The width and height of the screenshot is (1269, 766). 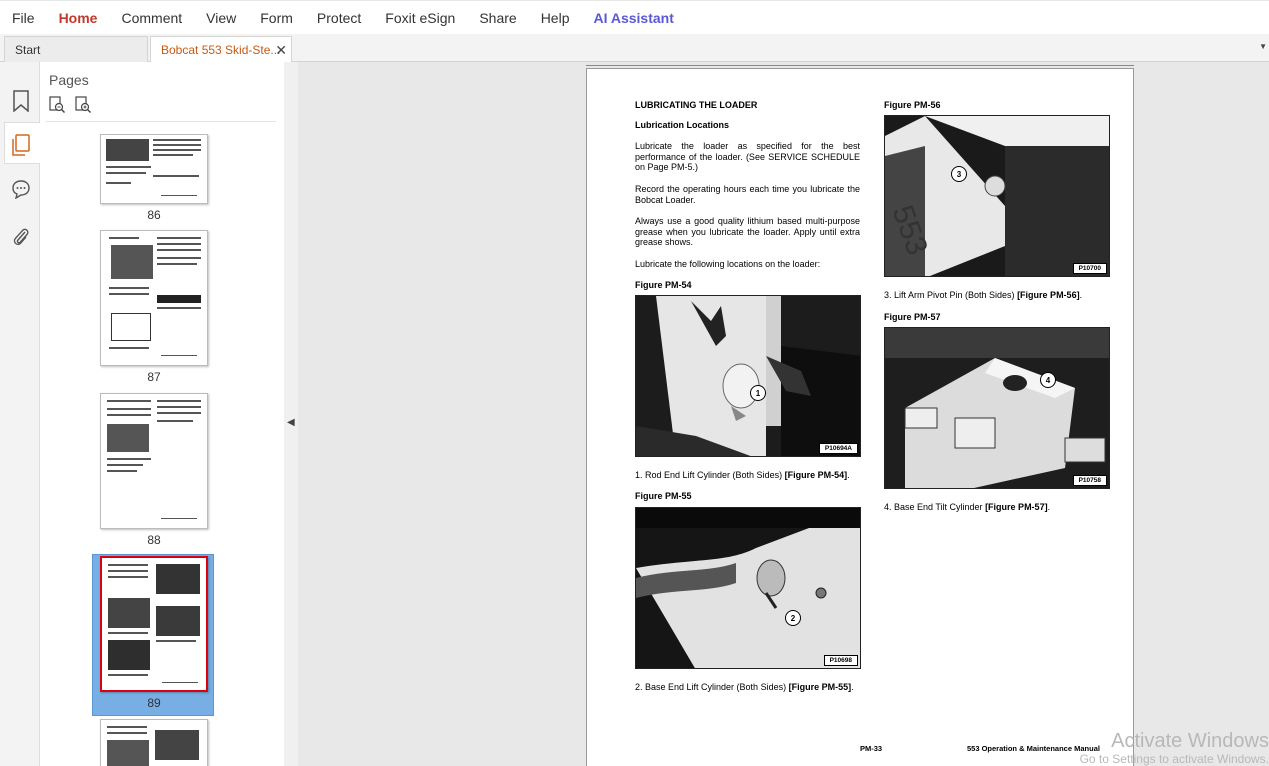 What do you see at coordinates (997, 408) in the screenshot?
I see `figure-pm-57-photo: 4 P10758` at bounding box center [997, 408].